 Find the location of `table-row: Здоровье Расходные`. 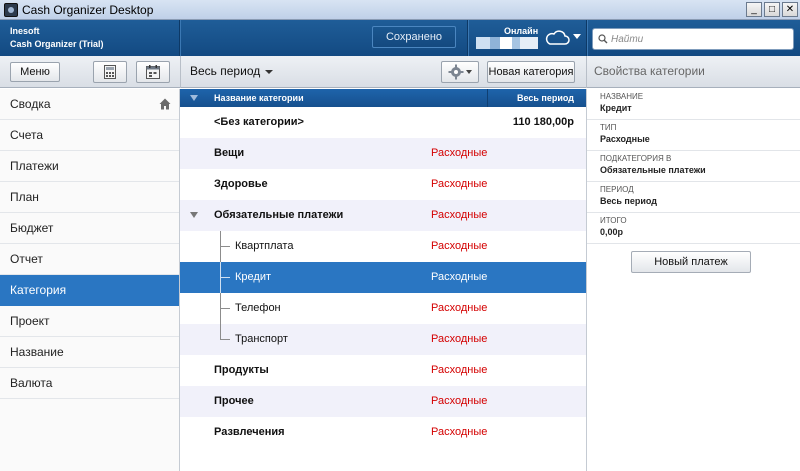

table-row: Здоровье Расходные is located at coordinates (383, 184).